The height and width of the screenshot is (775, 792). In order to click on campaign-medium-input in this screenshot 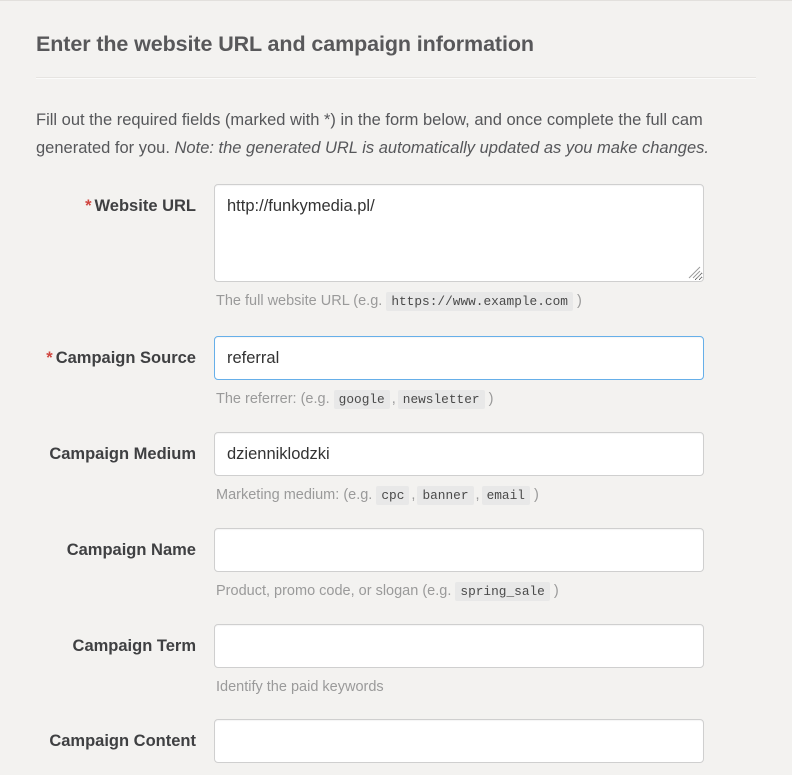, I will do `click(459, 454)`.